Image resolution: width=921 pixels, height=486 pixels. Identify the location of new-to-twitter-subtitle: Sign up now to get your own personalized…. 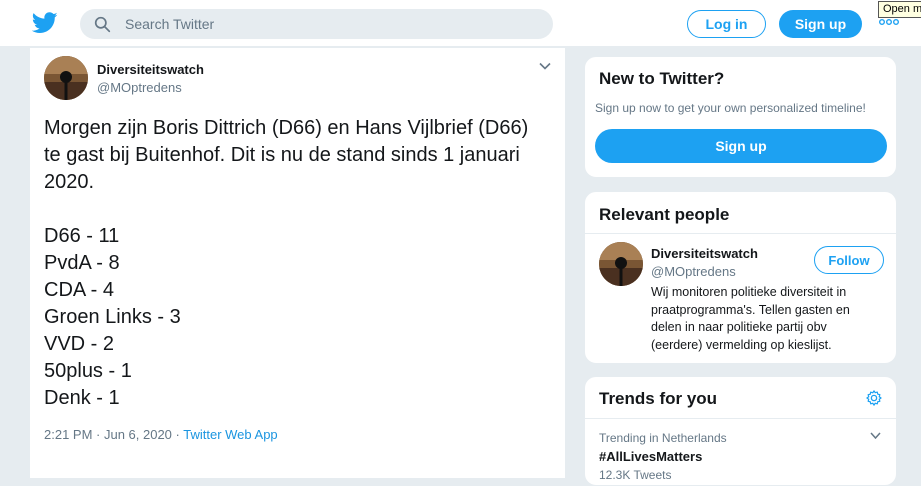
(730, 108).